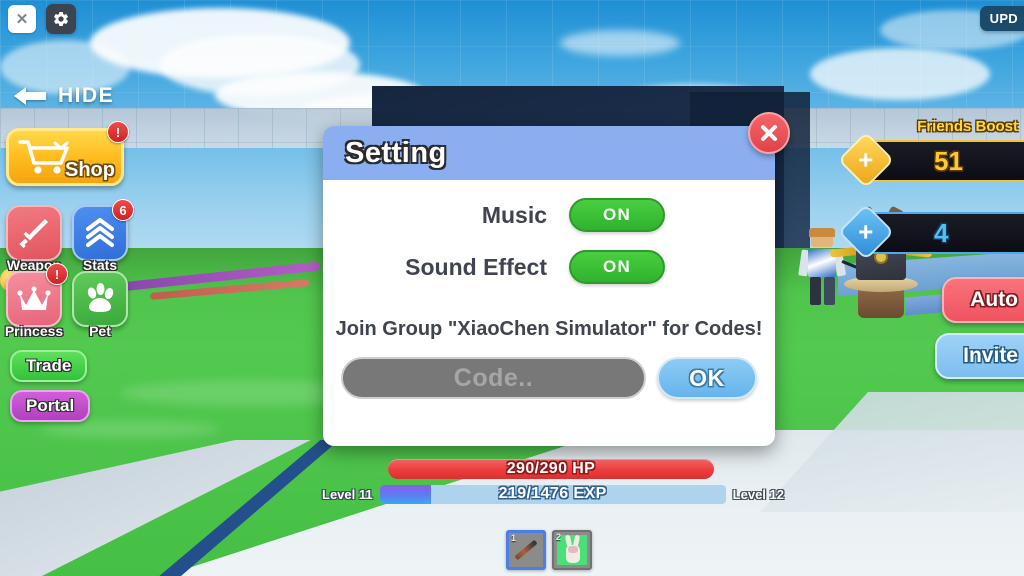 The image size is (1024, 576). I want to click on music-toggle: ON, so click(617, 215).